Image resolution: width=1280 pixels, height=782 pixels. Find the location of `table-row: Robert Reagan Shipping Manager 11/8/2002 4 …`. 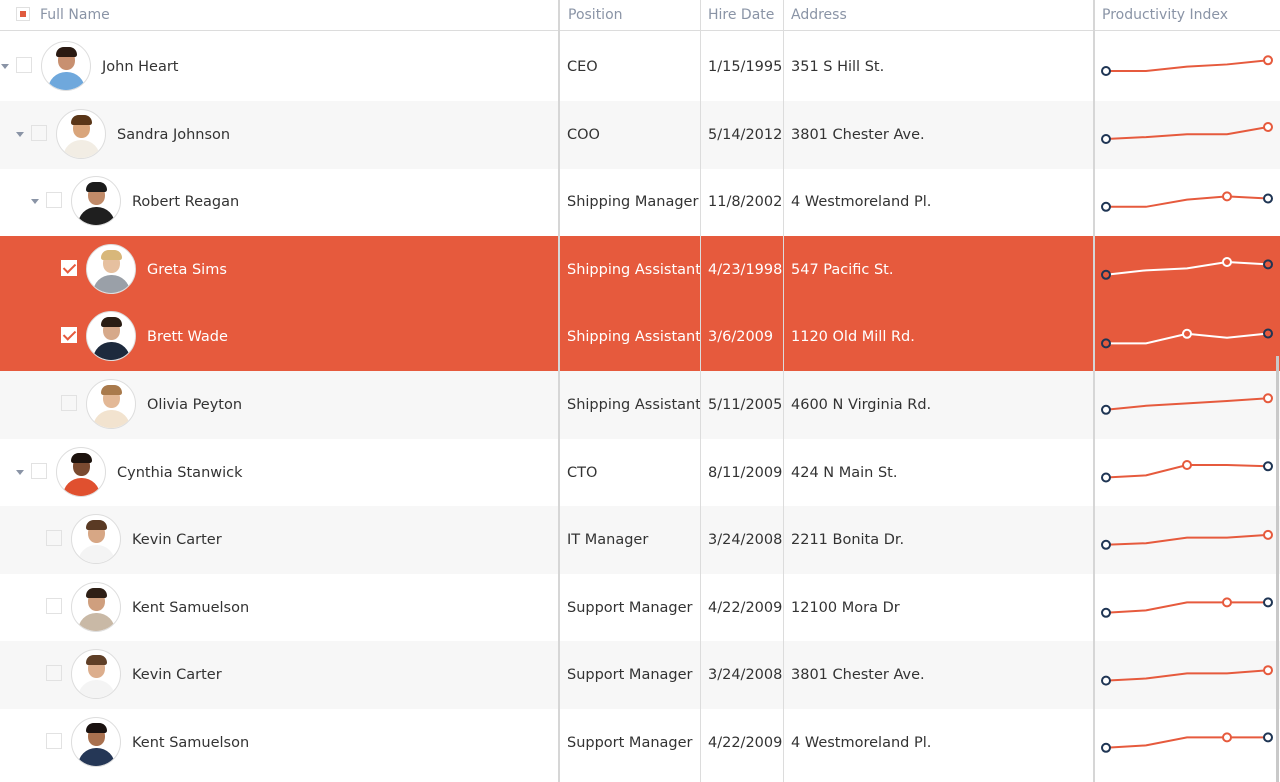

table-row: Robert Reagan Shipping Manager 11/8/2002 4 … is located at coordinates (640, 202).